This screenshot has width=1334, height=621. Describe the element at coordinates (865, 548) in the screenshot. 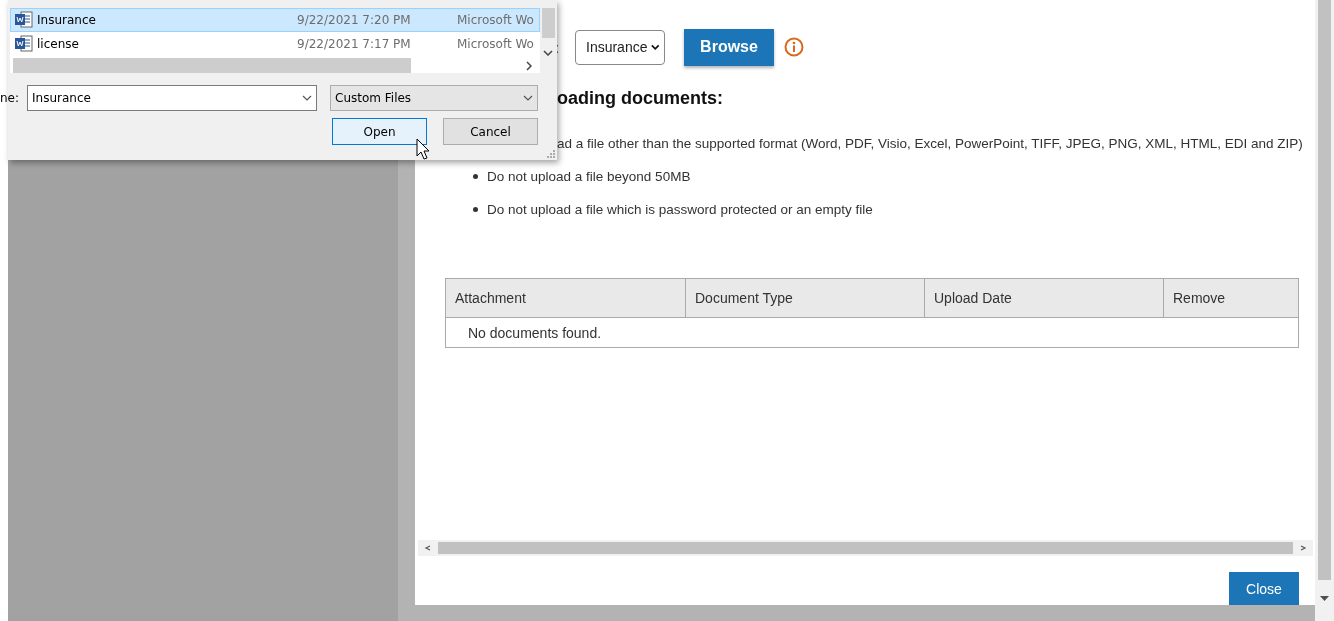

I see `horizontal-scrollbar` at that location.